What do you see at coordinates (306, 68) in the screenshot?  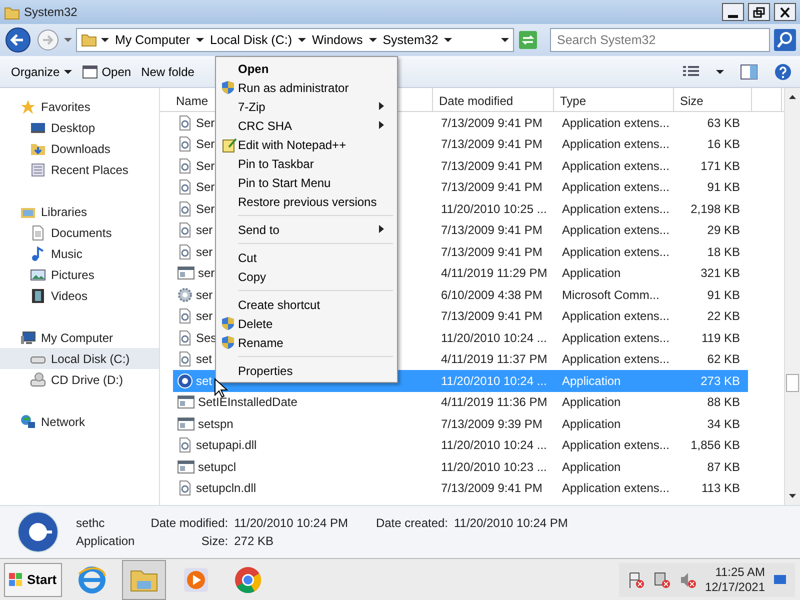 I see `menu-item: Open` at bounding box center [306, 68].